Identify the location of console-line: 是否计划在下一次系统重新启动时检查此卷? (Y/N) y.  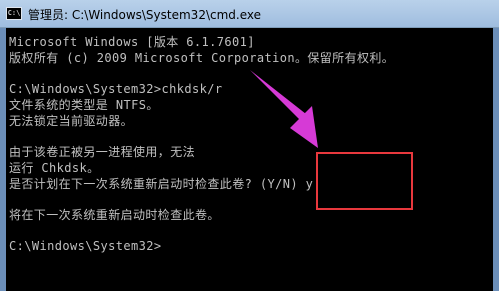
(161, 184).